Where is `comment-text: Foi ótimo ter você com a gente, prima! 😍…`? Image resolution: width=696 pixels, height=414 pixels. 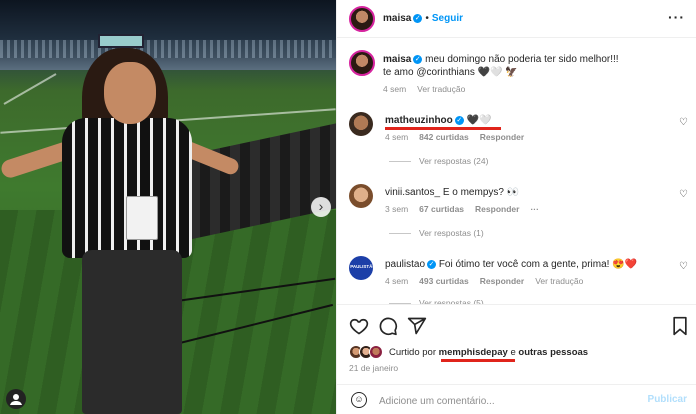
comment-text: Foi ótimo ter você com a gente, prima! 😍… is located at coordinates (538, 264).